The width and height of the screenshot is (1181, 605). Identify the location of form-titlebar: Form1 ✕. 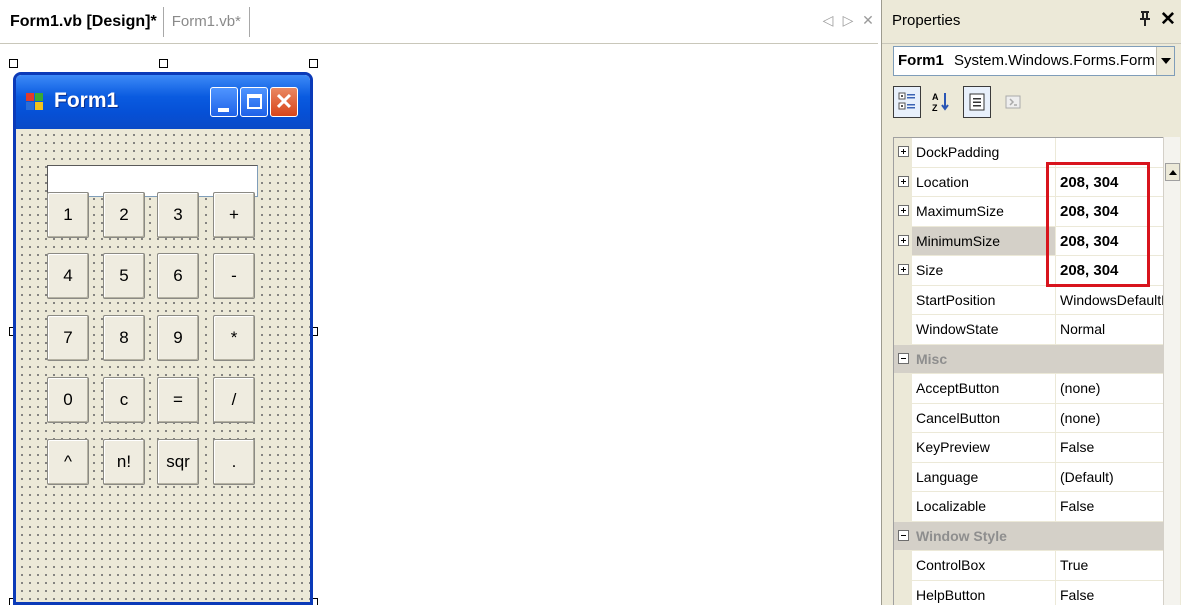
(163, 102).